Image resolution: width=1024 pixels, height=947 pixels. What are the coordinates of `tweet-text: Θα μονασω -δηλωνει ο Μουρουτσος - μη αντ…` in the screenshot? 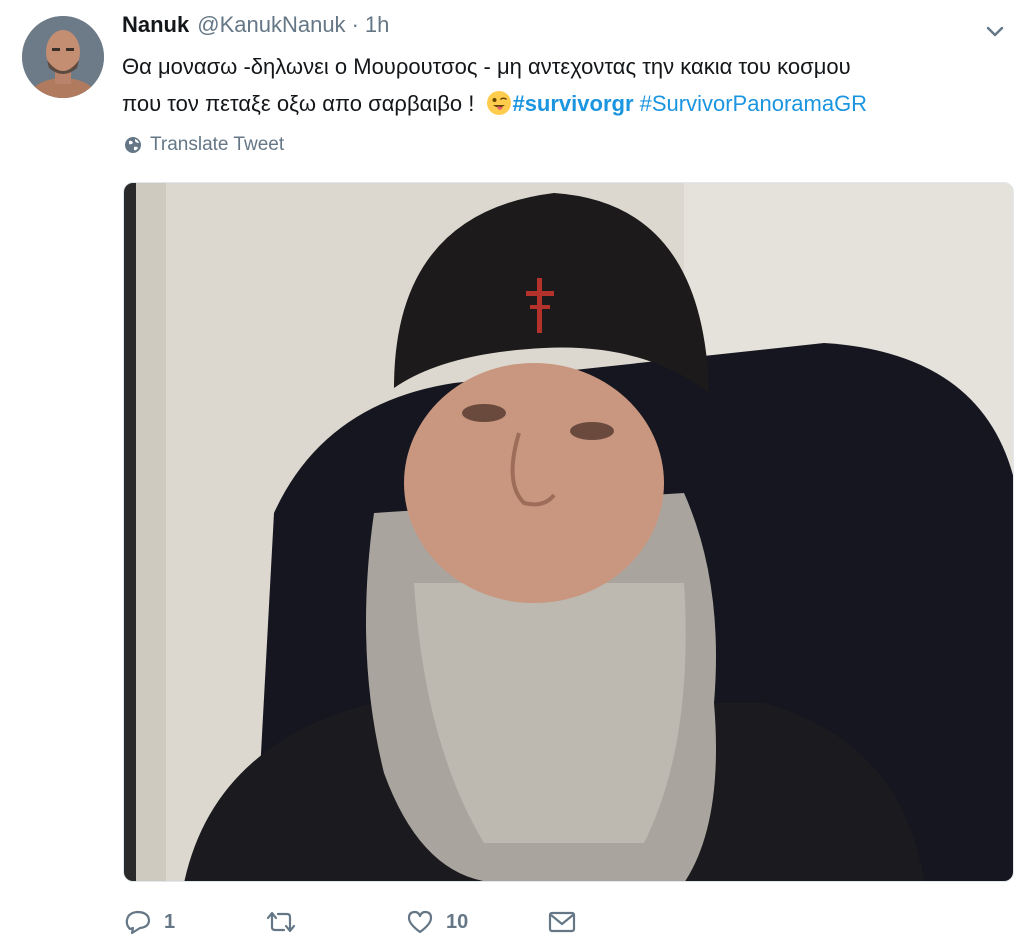 It's located at (562, 85).